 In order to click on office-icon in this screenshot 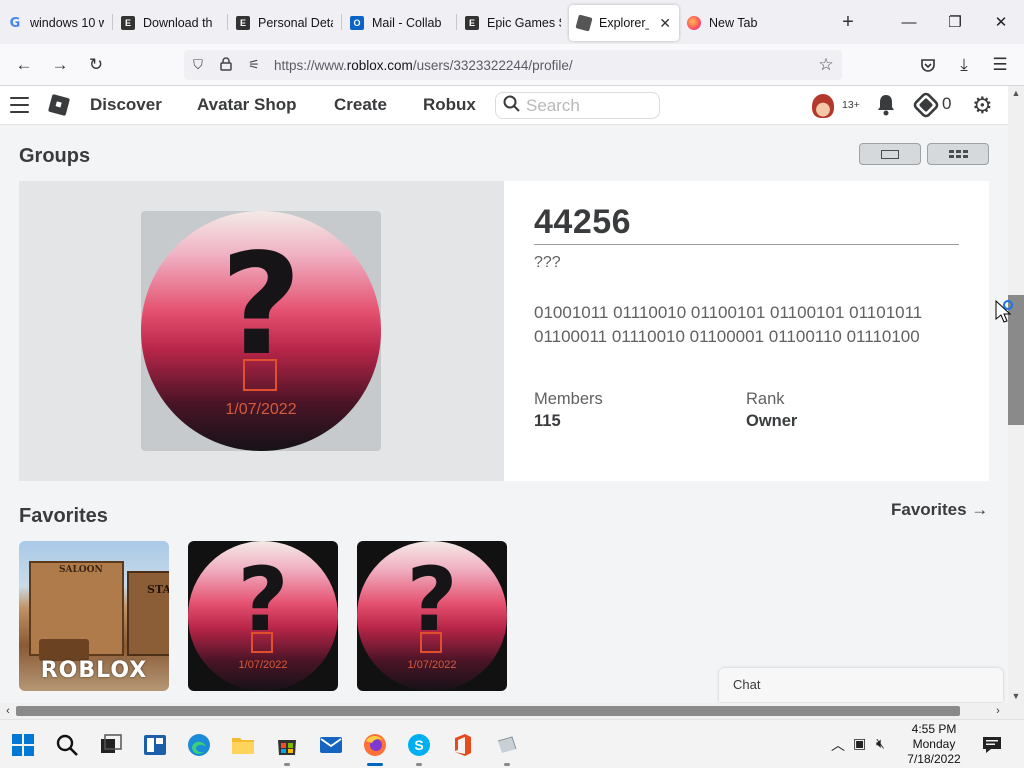, I will do `click(463, 745)`.